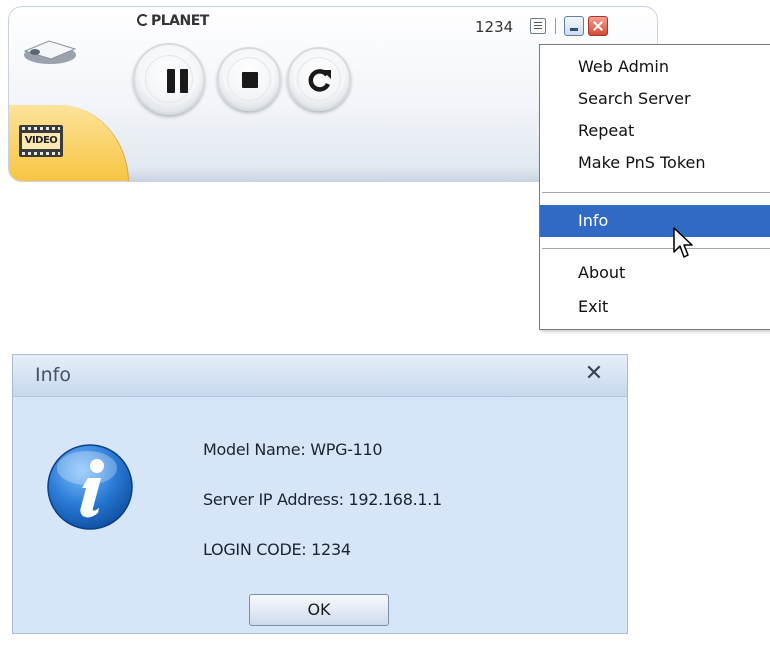 The image size is (770, 651). I want to click on stop-icon, so click(250, 80).